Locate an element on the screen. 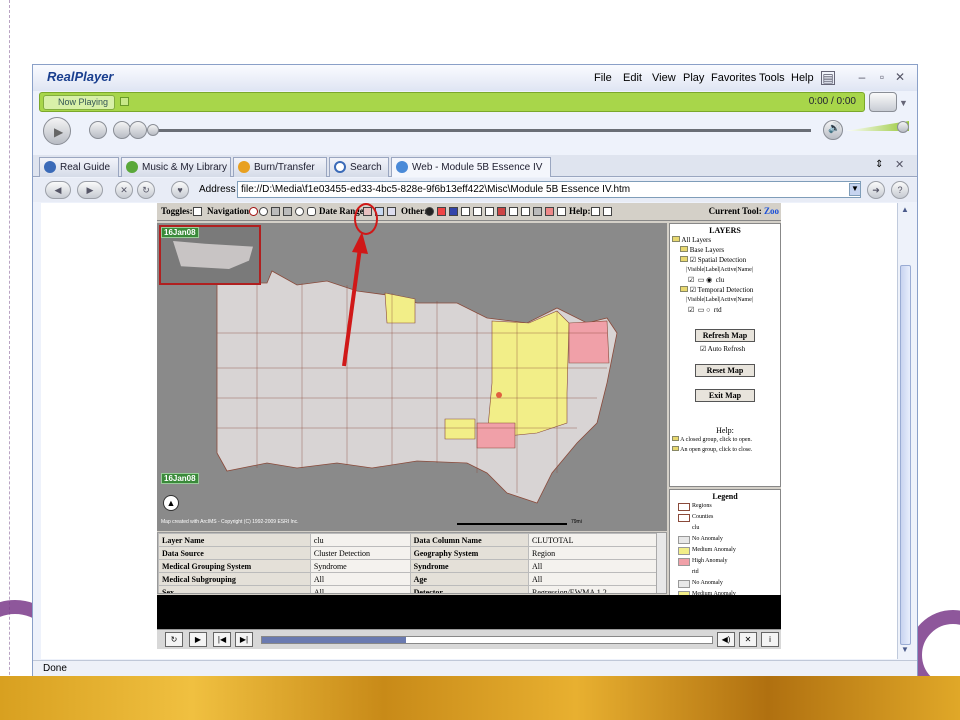 Image resolution: width=960 pixels, height=720 pixels. close-icon: ✕ is located at coordinates (900, 78).